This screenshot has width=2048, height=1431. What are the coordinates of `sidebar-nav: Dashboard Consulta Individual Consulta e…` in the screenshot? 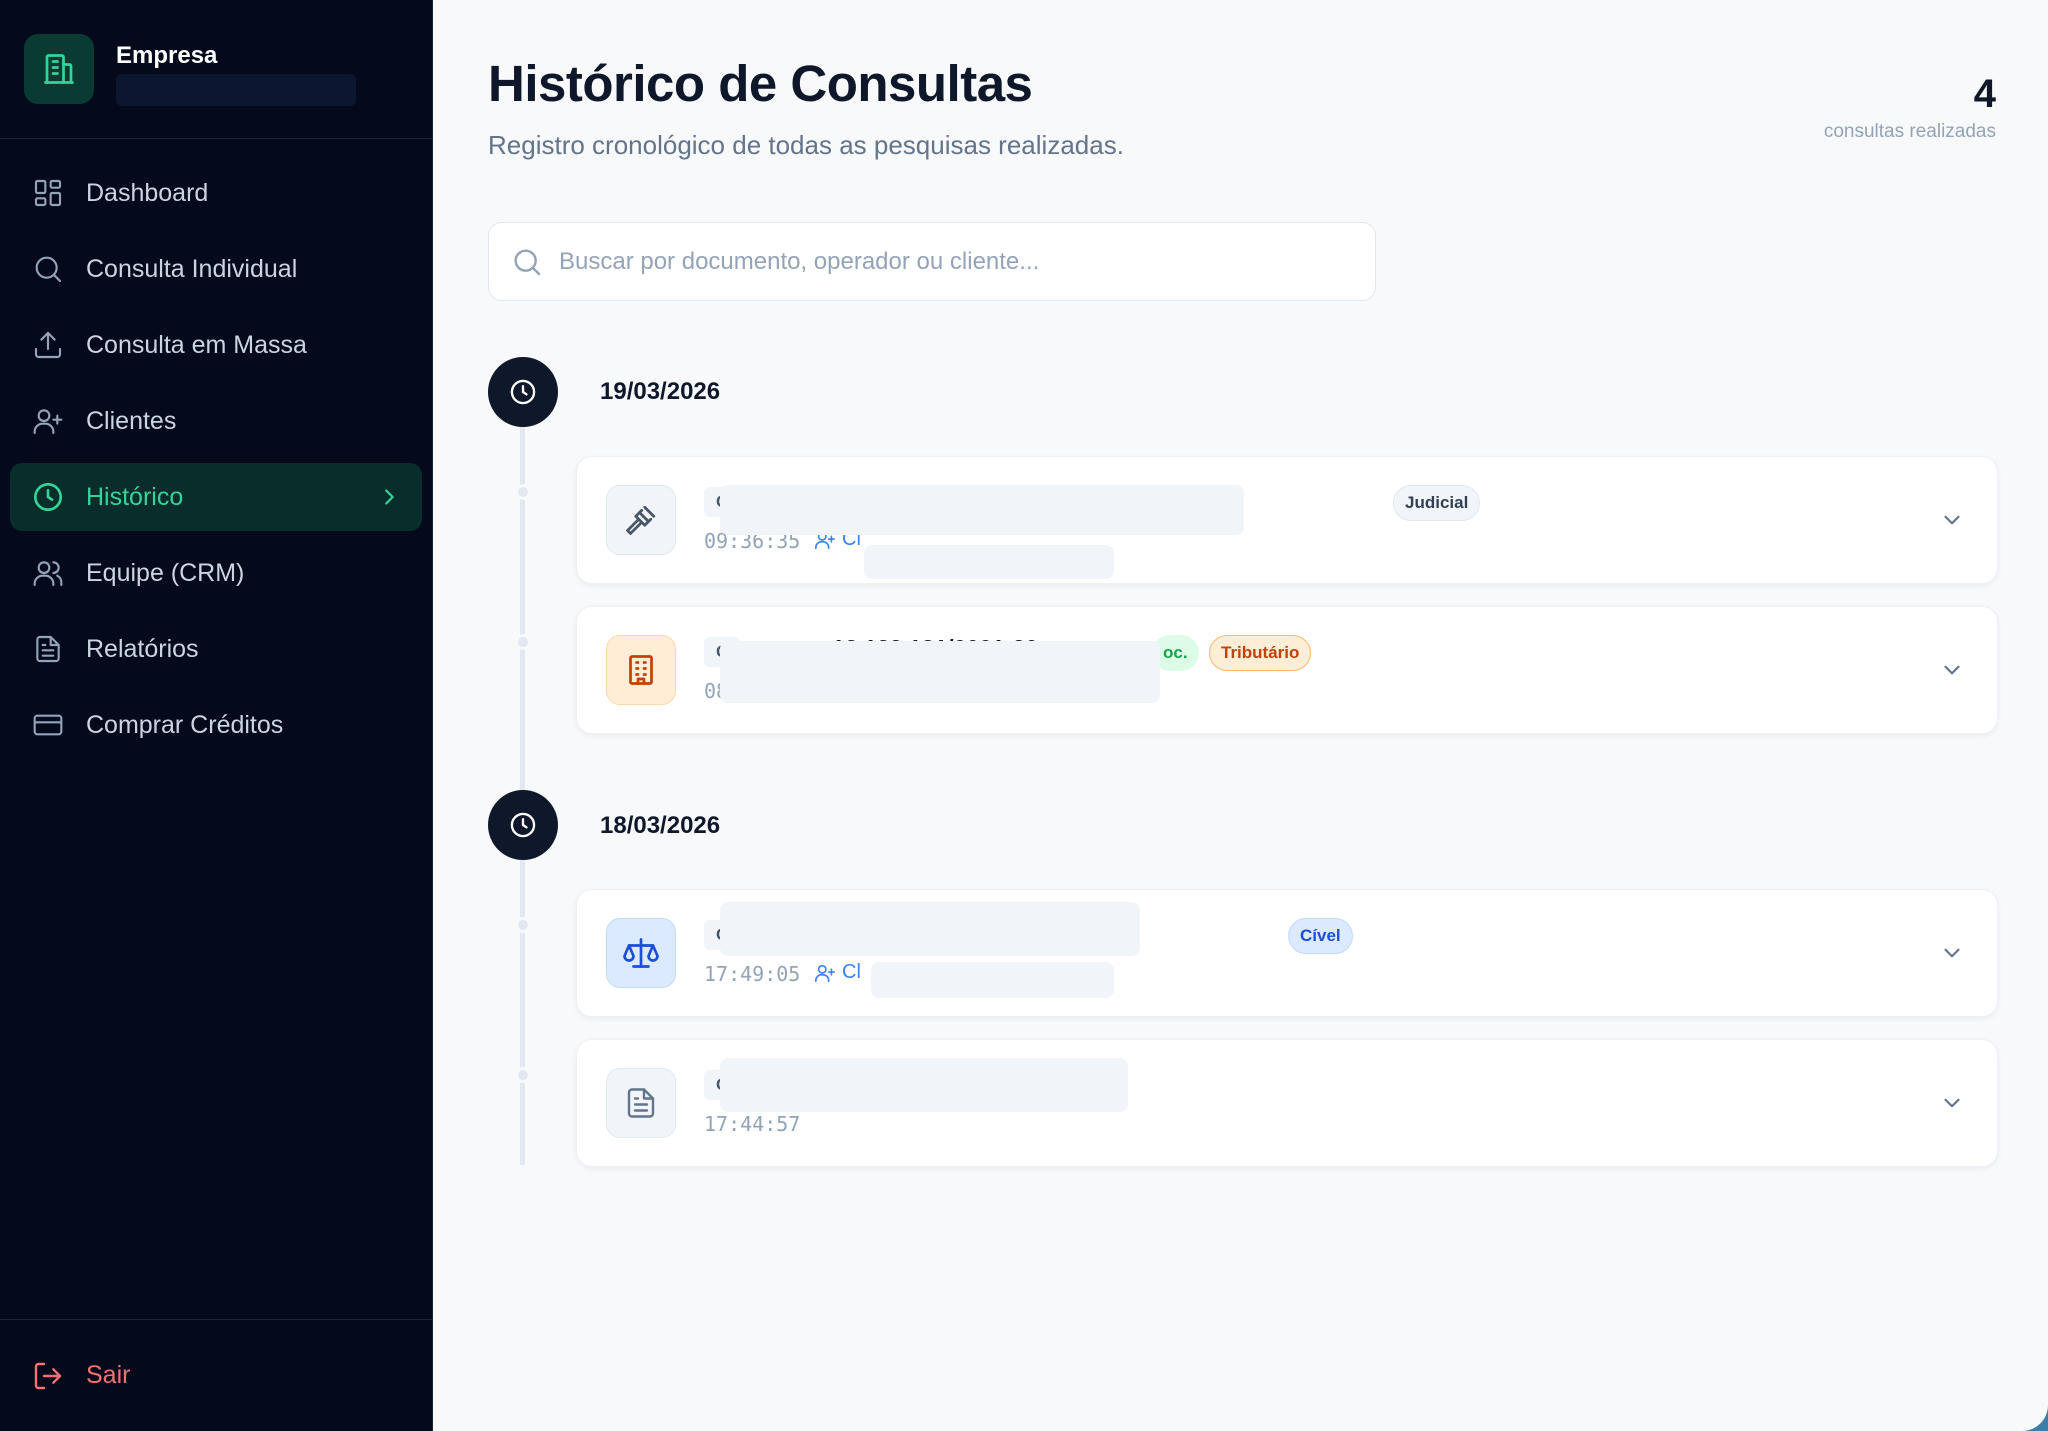 It's located at (216, 449).